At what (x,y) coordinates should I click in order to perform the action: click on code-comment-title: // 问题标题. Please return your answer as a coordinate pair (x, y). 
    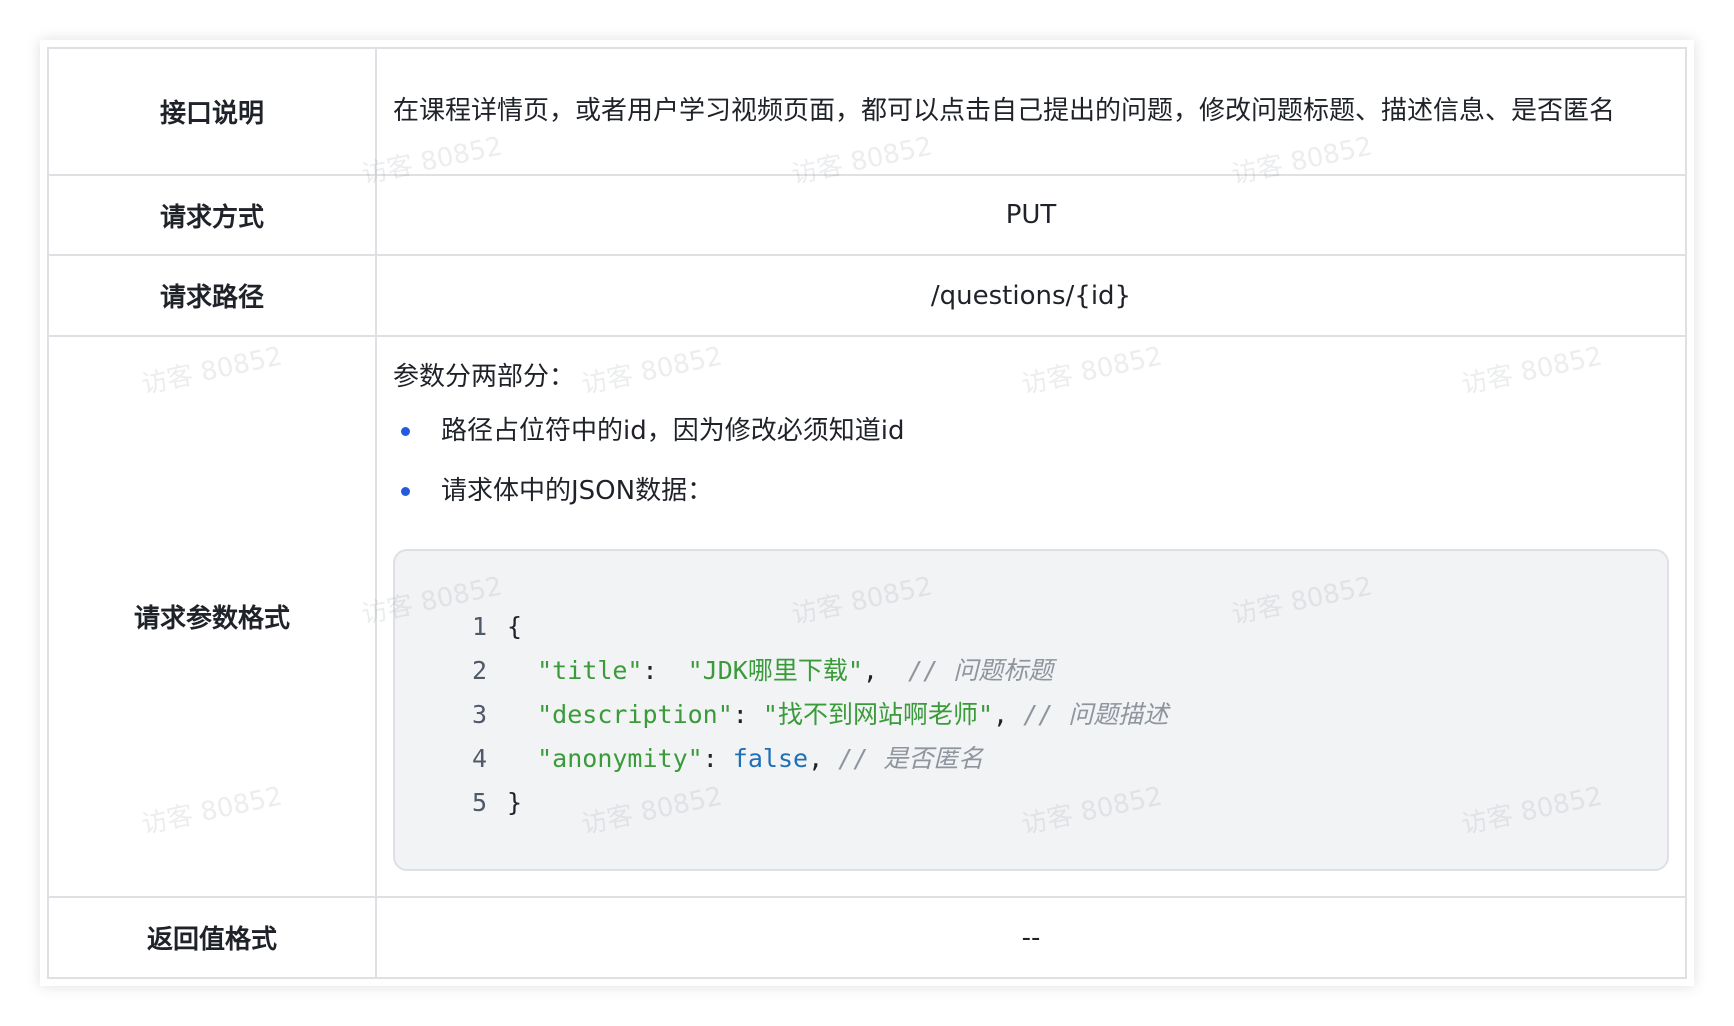
    Looking at the image, I should click on (981, 670).